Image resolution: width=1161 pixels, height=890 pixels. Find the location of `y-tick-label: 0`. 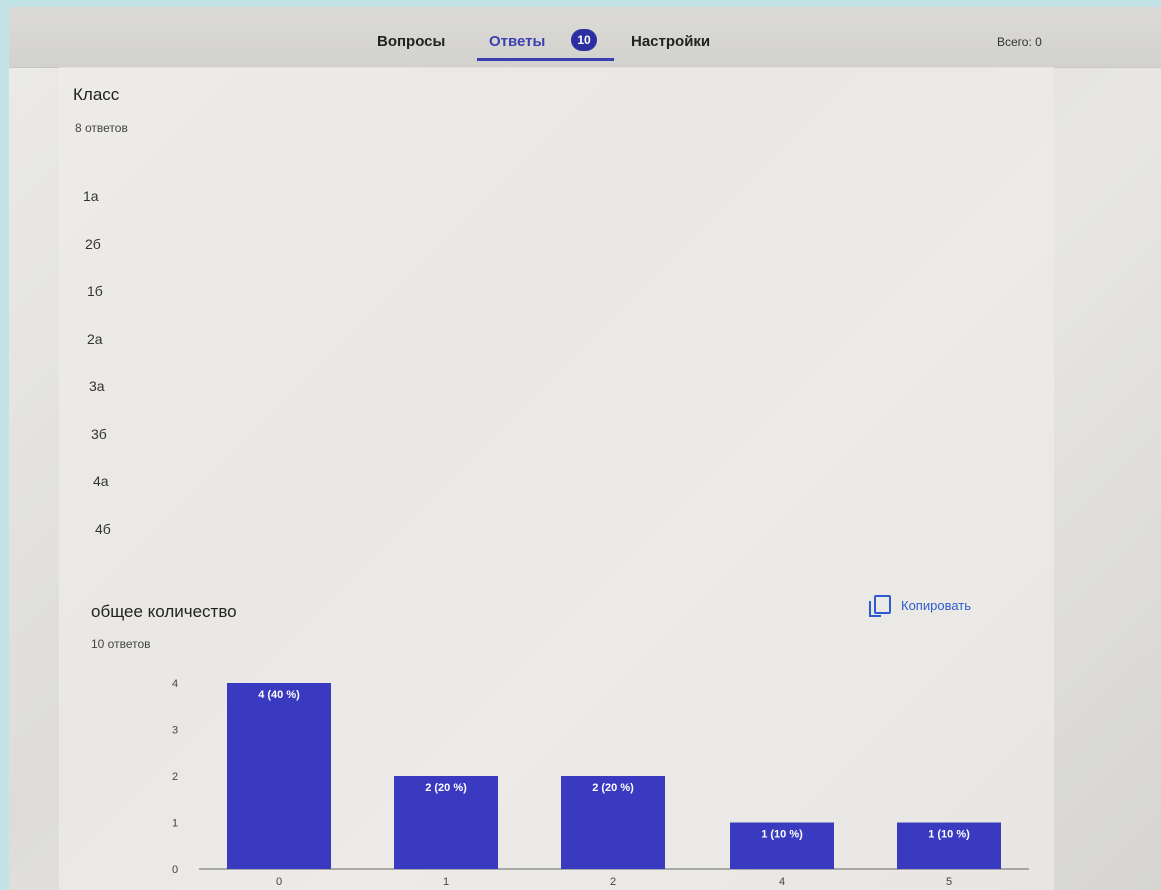

y-tick-label: 0 is located at coordinates (175, 870).